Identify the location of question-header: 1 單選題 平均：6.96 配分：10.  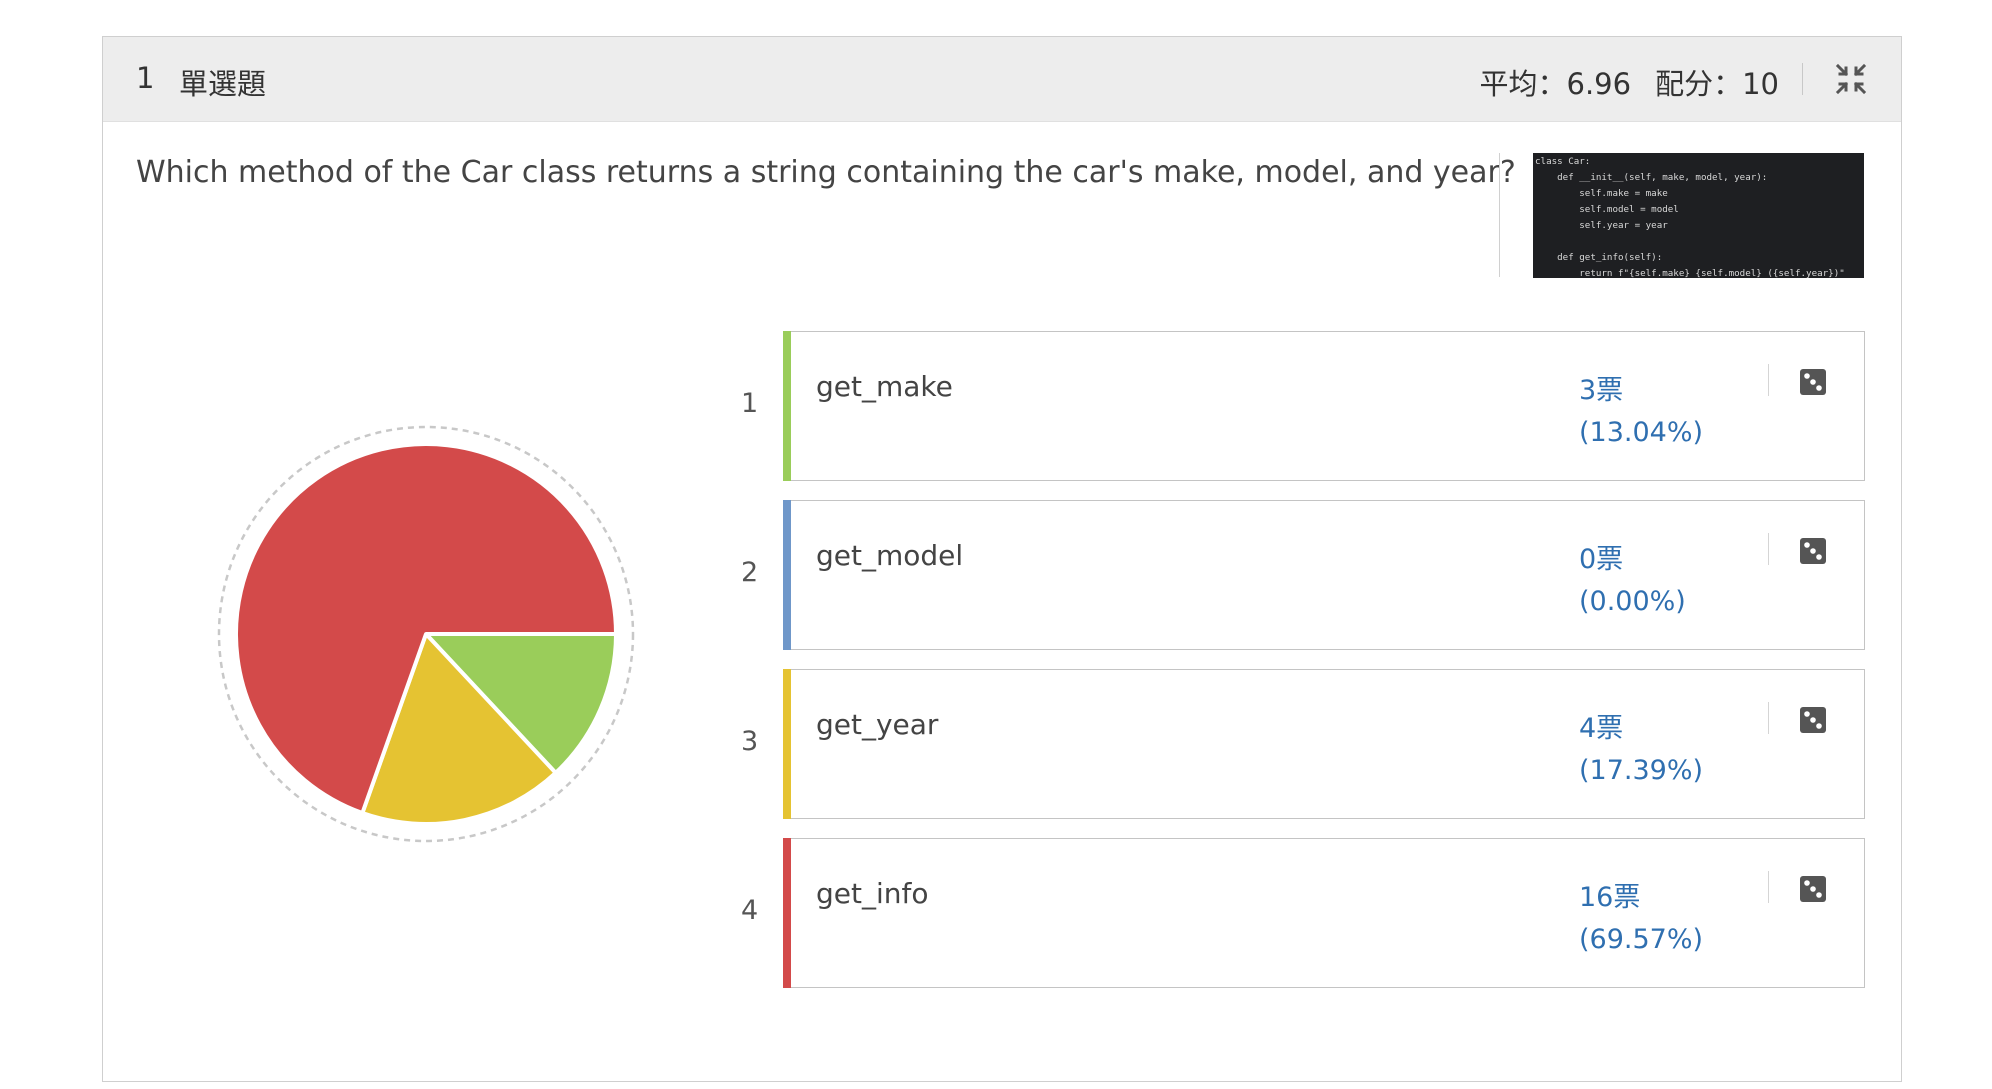
(1002, 79).